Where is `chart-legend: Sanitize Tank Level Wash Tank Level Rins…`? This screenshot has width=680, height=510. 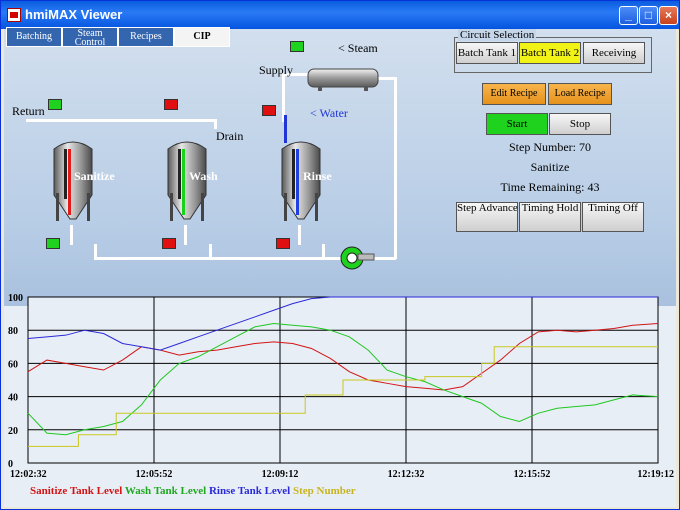 chart-legend: Sanitize Tank Level Wash Tank Level Rins… is located at coordinates (193, 491).